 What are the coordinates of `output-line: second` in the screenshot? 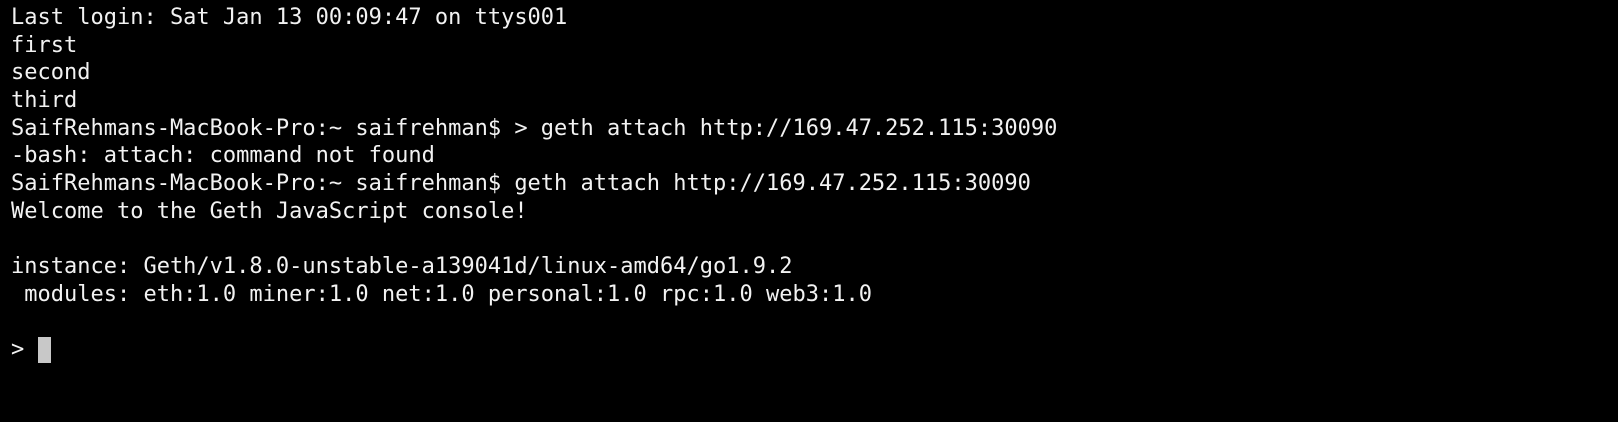 It's located at (51, 73).